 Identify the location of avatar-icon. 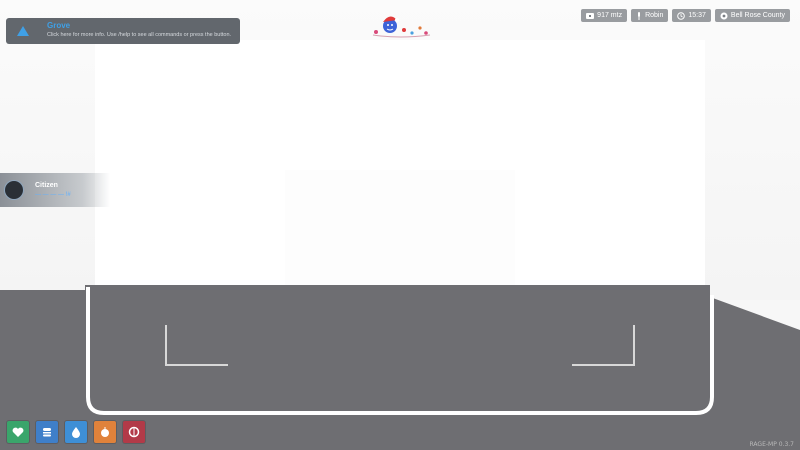
(14, 190).